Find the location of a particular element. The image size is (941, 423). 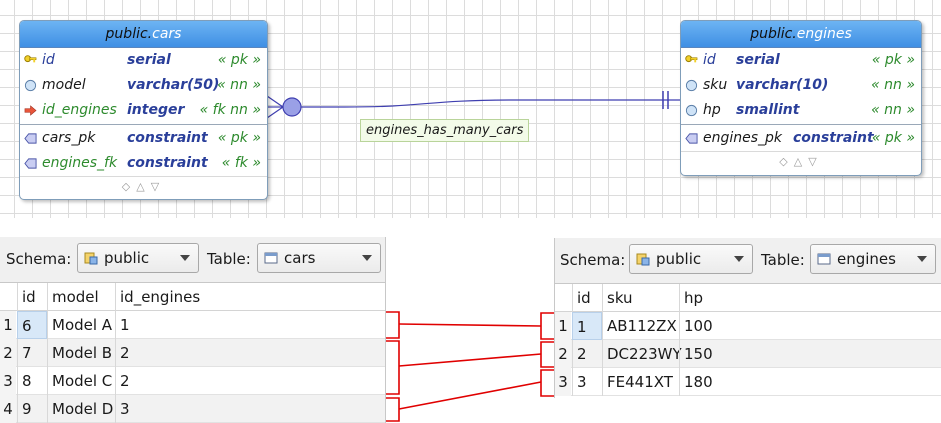

grid-cell: 6 is located at coordinates (32, 325).